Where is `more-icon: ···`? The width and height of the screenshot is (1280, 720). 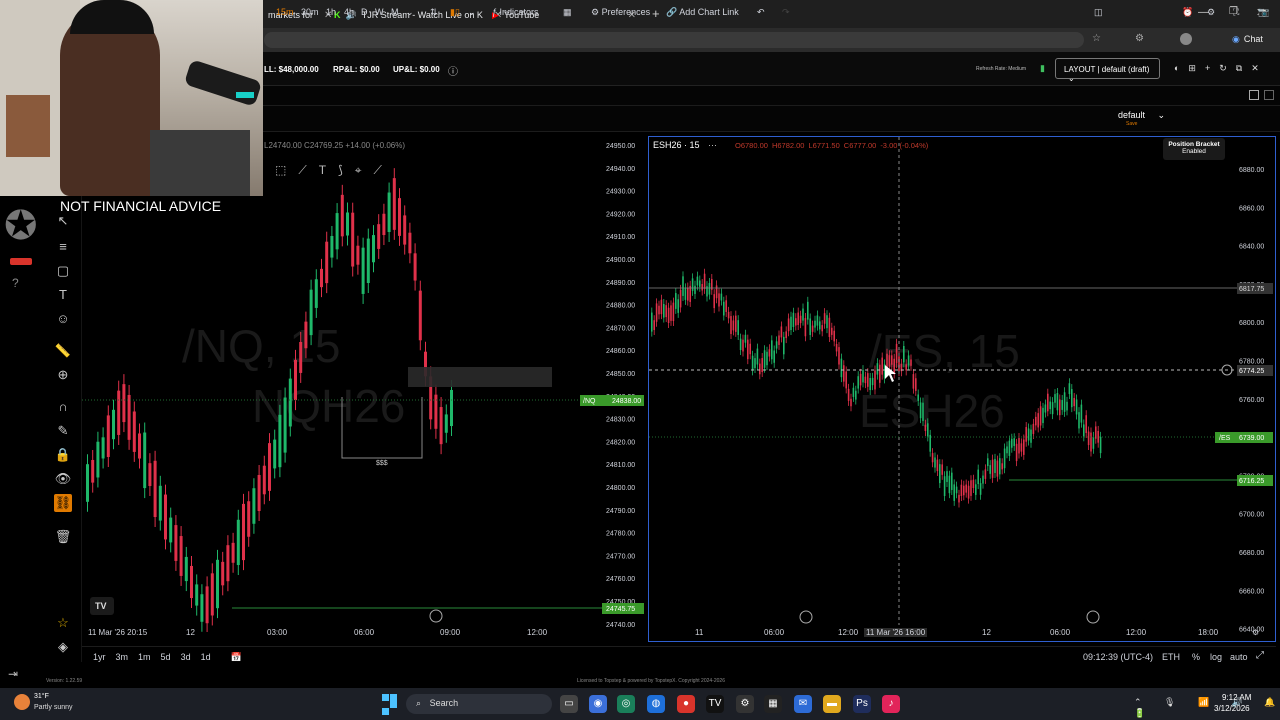
more-icon: ··· is located at coordinates (712, 145).